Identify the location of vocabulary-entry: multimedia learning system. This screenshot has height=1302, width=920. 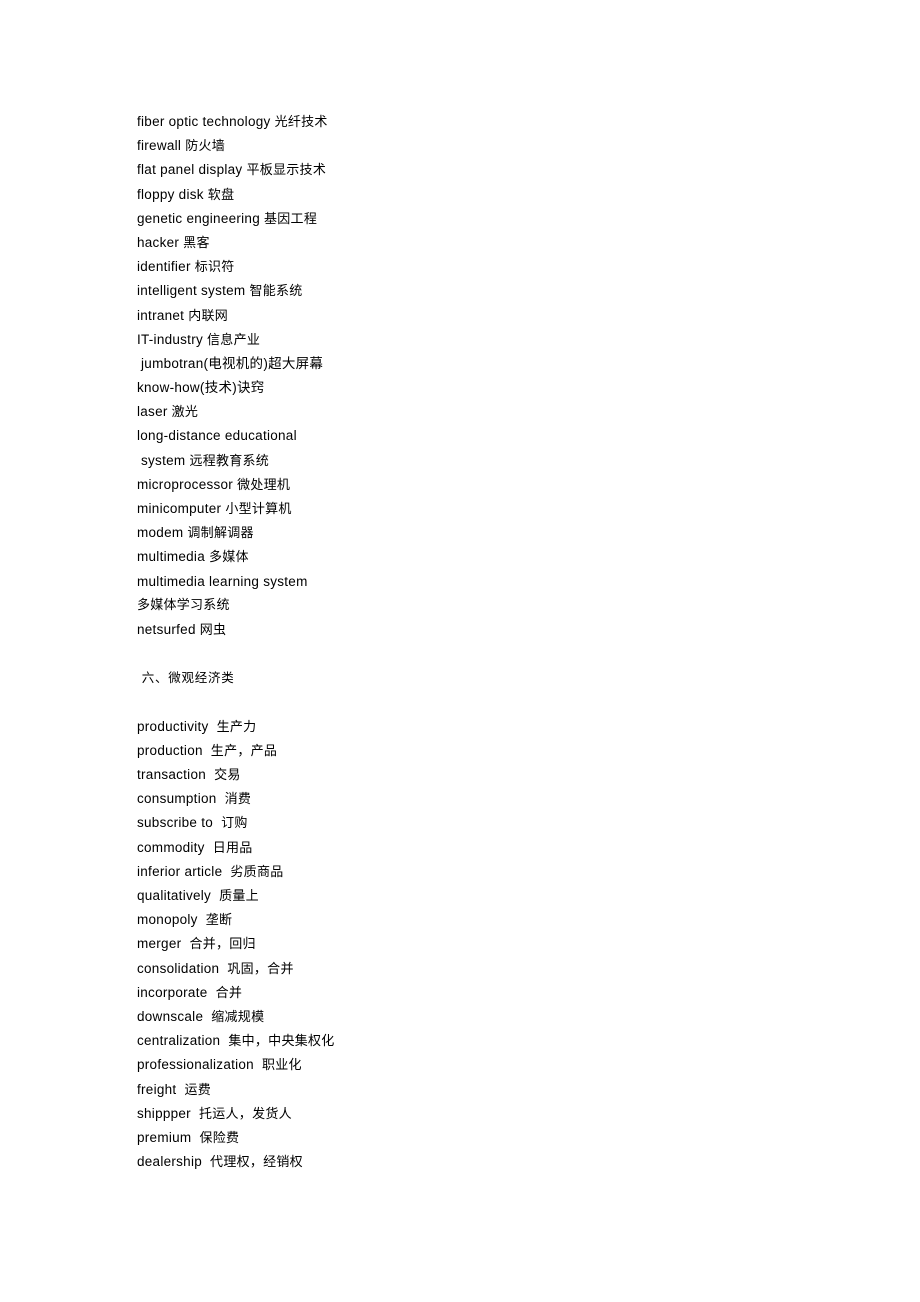
(457, 582).